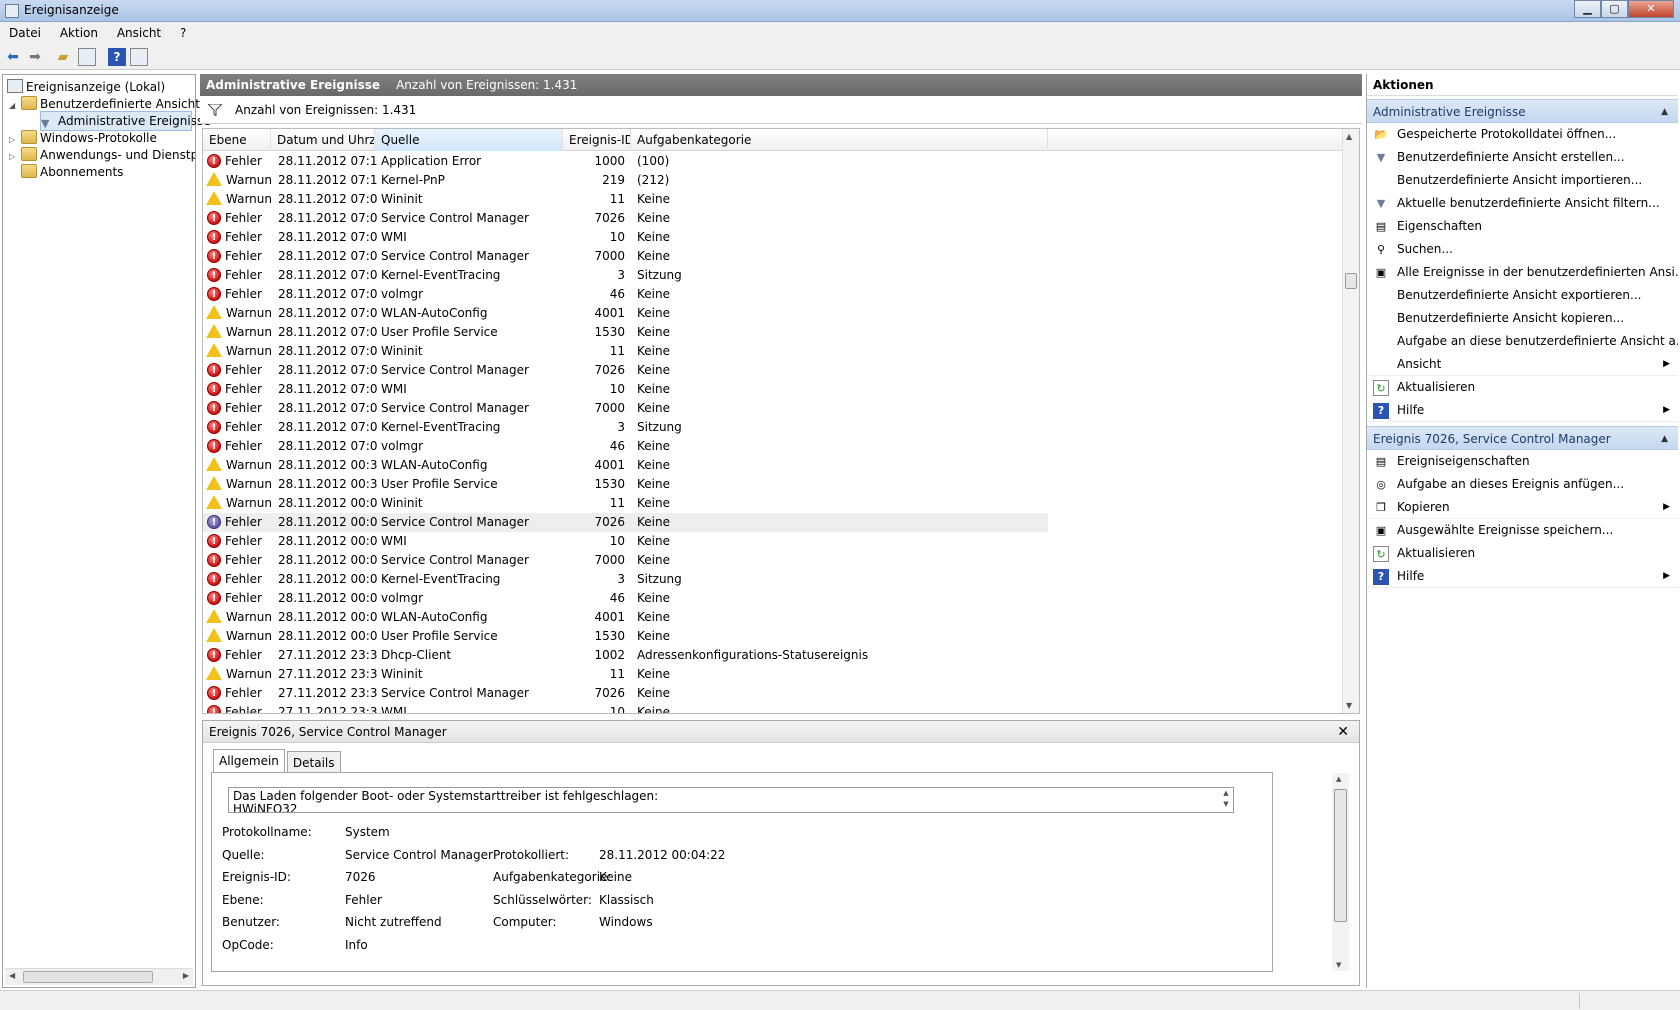 Image resolution: width=1680 pixels, height=1010 pixels. What do you see at coordinates (597, 140) in the screenshot?
I see `column-header-ereignis-id: Ereignis-ID` at bounding box center [597, 140].